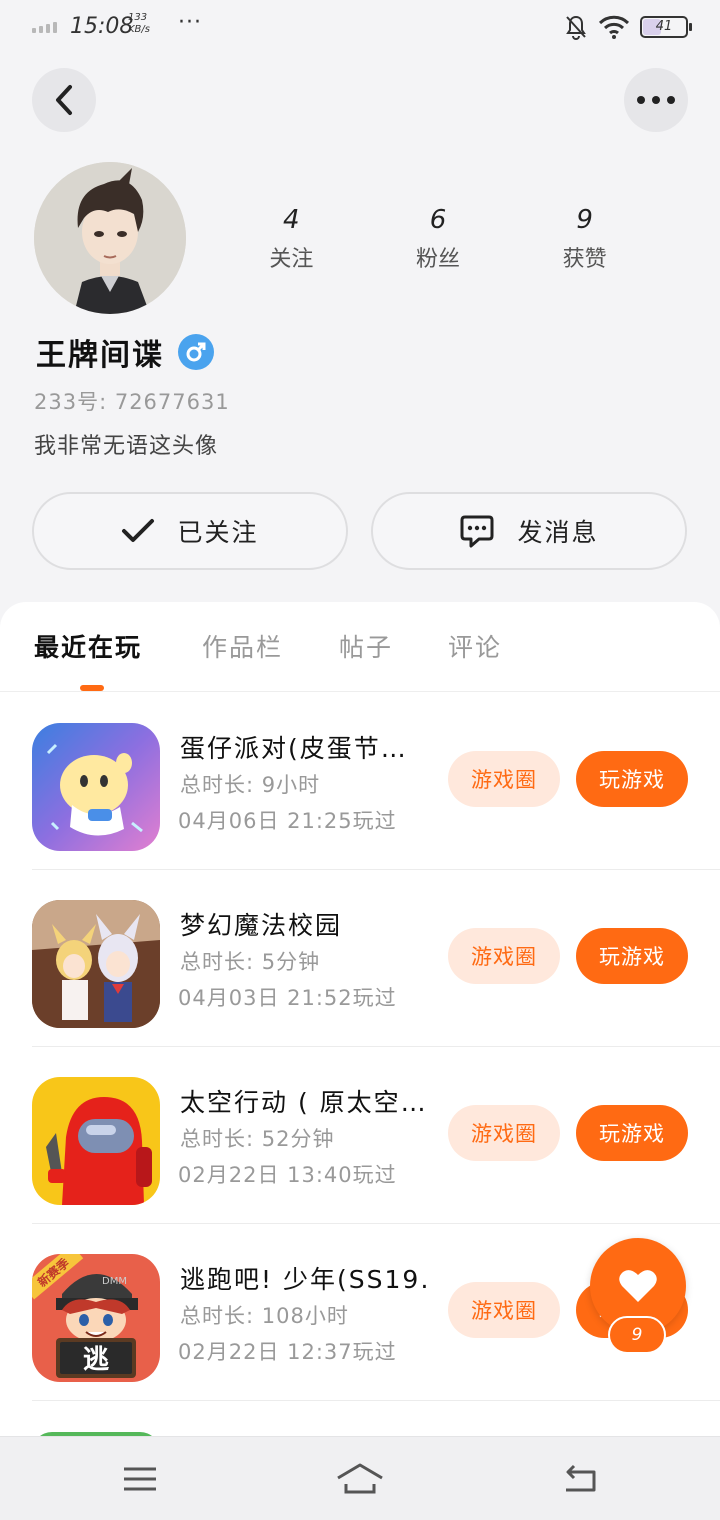 Image resolution: width=720 pixels, height=1520 pixels. Describe the element at coordinates (96, 787) in the screenshot. I see `game-icon-eggy-party` at that location.